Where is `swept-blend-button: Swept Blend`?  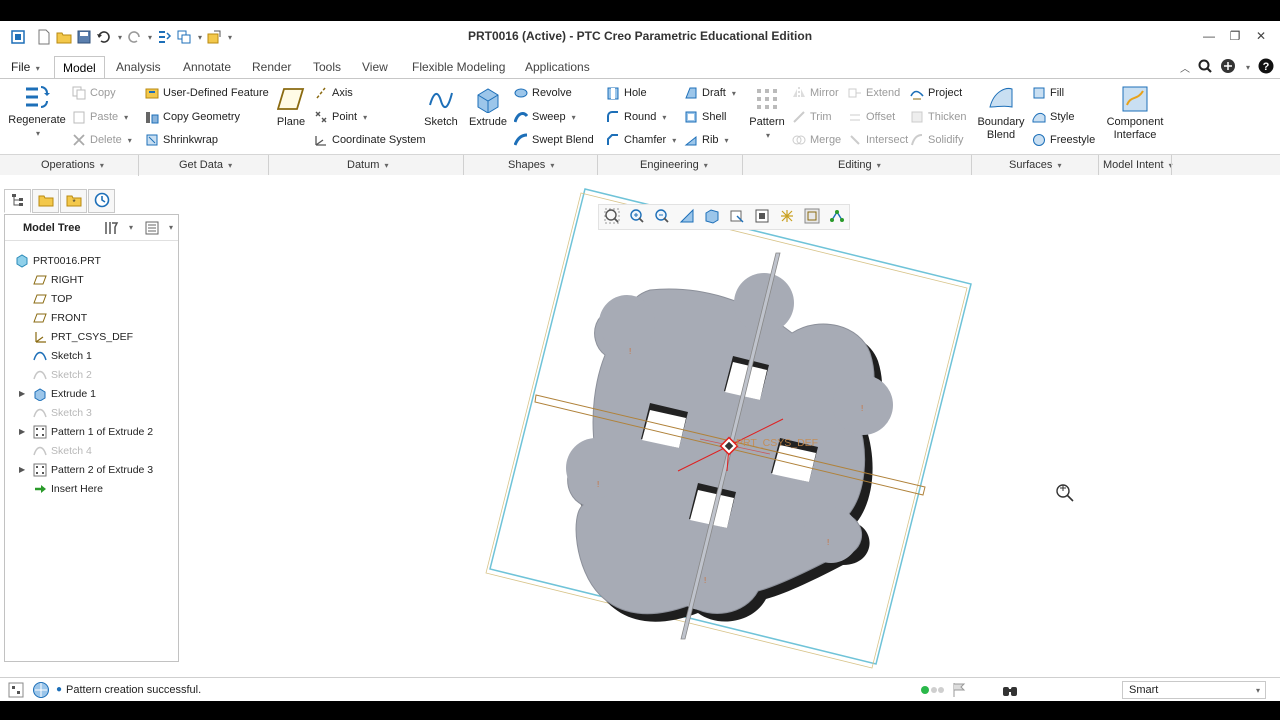 swept-blend-button: Swept Blend is located at coordinates (553, 140).